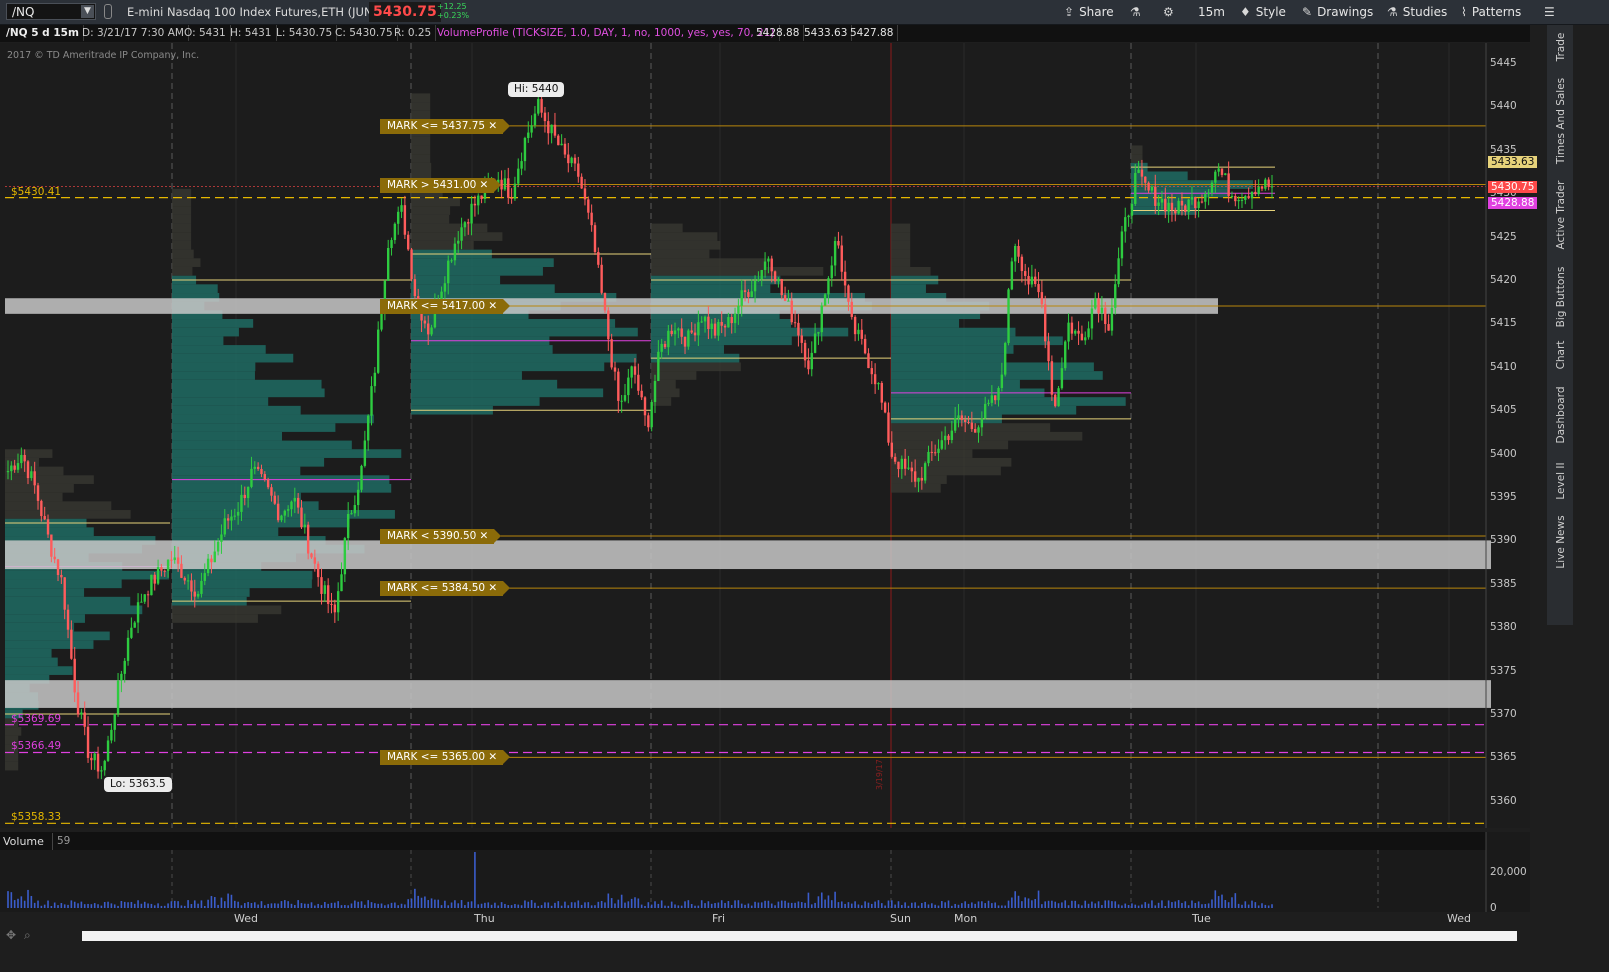 The image size is (1609, 972). I want to click on settings-button: ⚙, so click(1171, 12).